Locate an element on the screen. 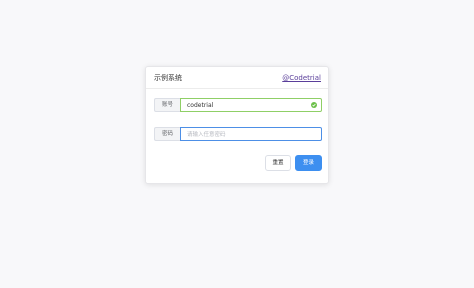 This screenshot has width=474, height=288. password-input is located at coordinates (247, 134).